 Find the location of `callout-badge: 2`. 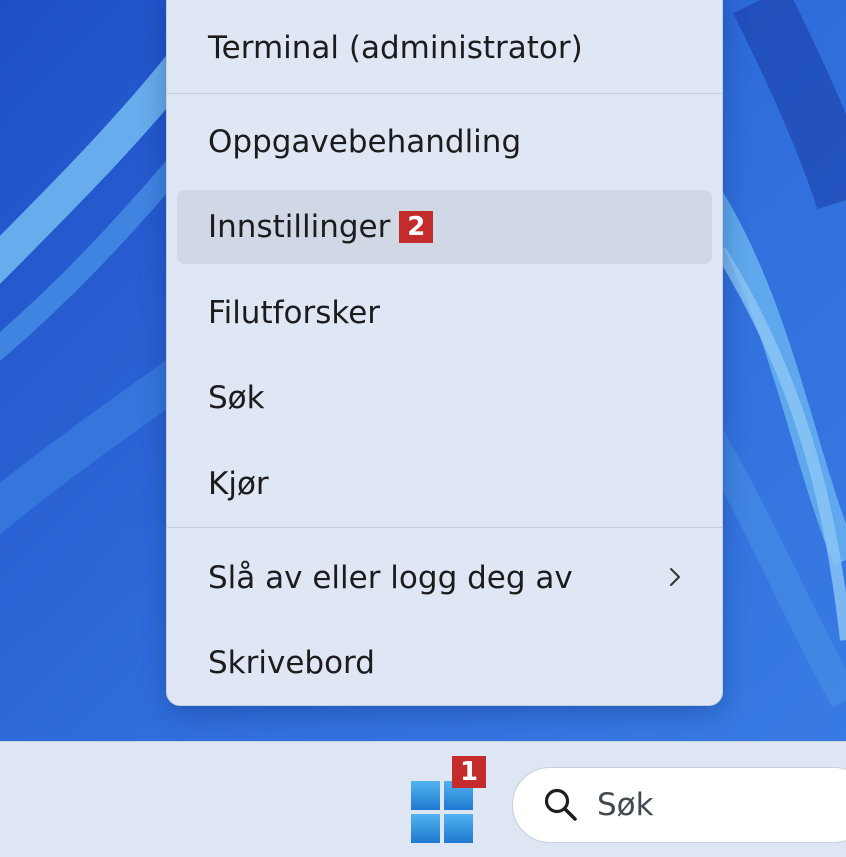

callout-badge: 2 is located at coordinates (416, 227).